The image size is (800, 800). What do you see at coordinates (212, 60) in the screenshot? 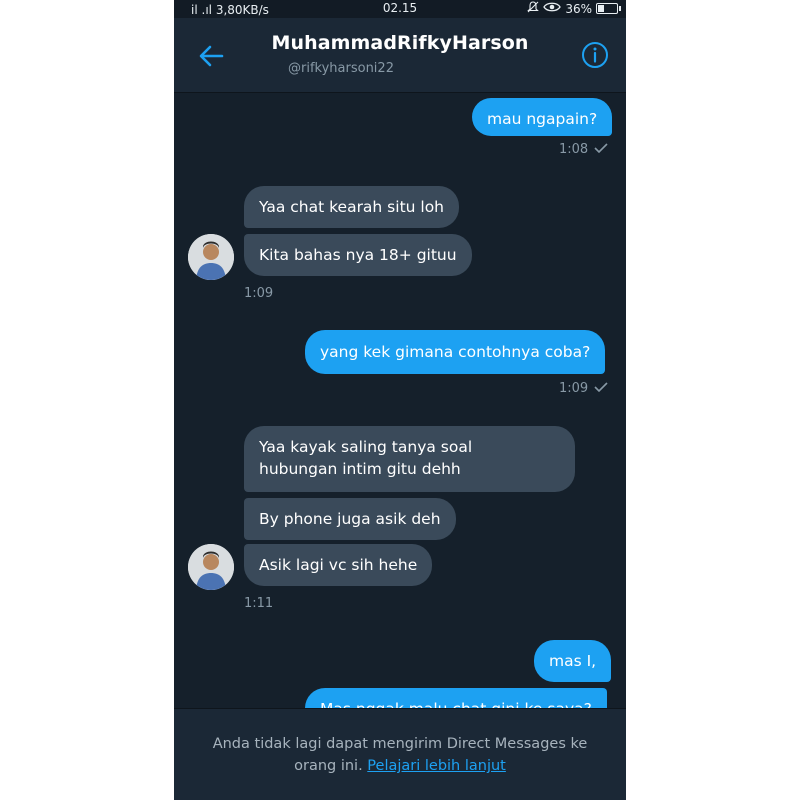
I see `arrow-left-icon` at bounding box center [212, 60].